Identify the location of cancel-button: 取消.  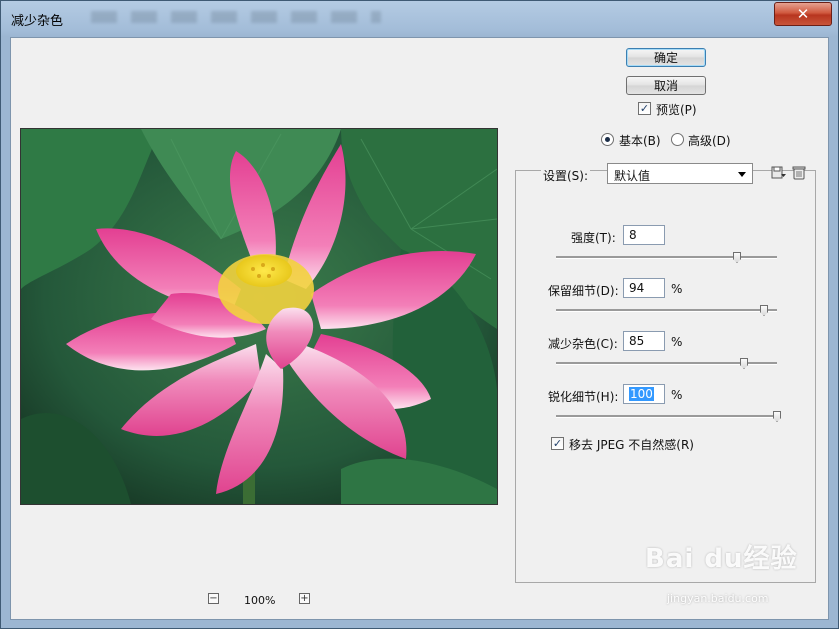
(666, 85).